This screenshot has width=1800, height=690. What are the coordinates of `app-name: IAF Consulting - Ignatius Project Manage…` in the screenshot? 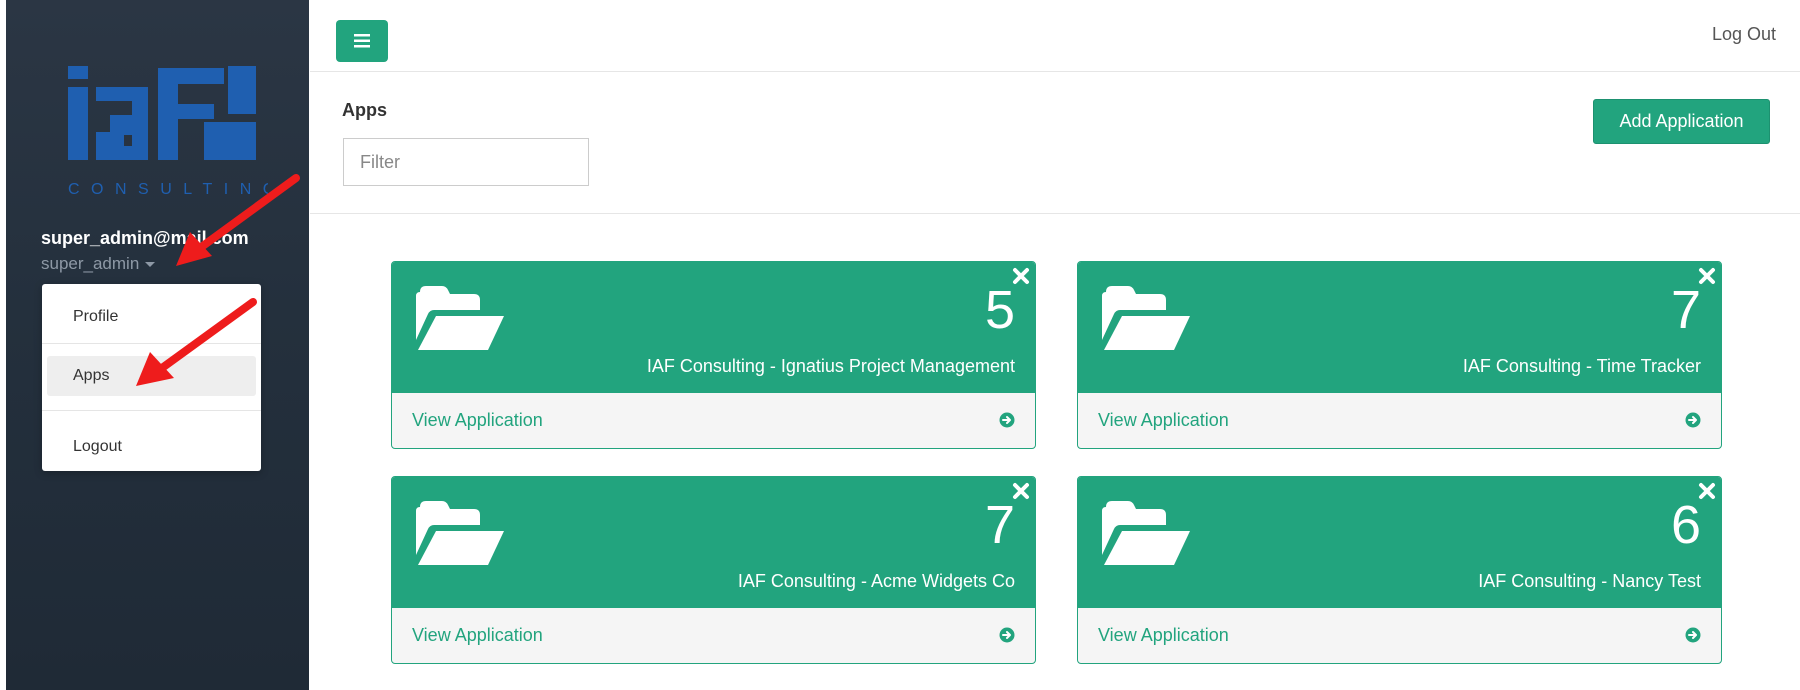 It's located at (830, 366).